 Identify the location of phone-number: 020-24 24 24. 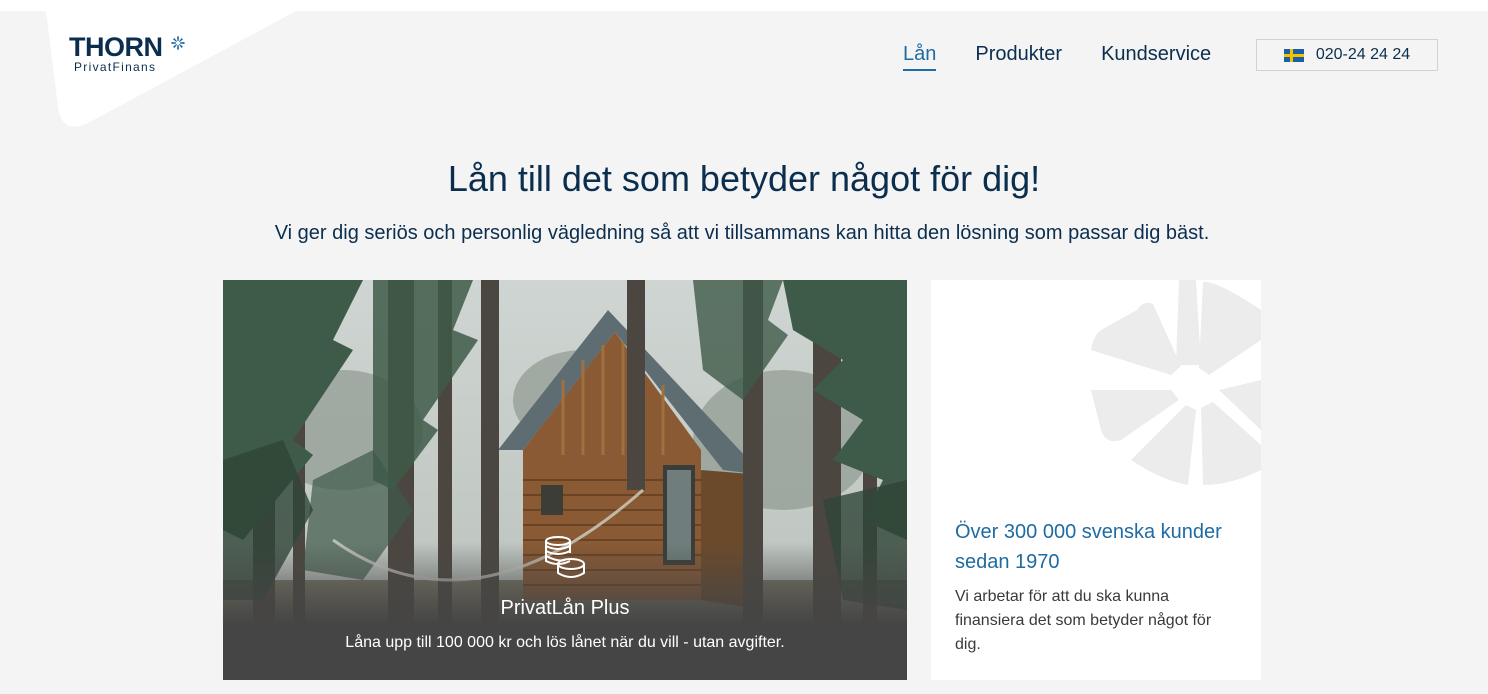
(1363, 54).